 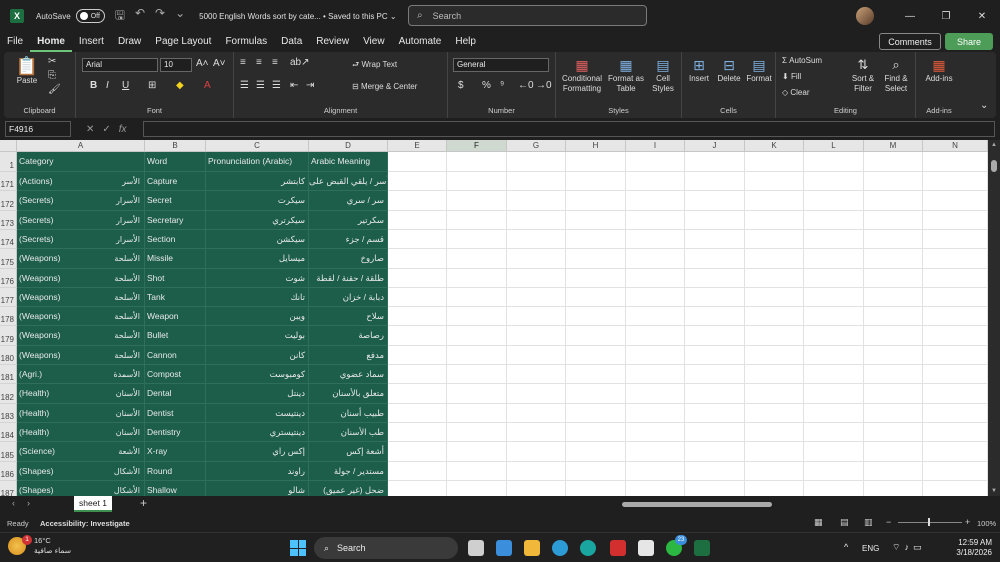 What do you see at coordinates (300, 62) in the screenshot?
I see `orientation-icon: ab↗` at bounding box center [300, 62].